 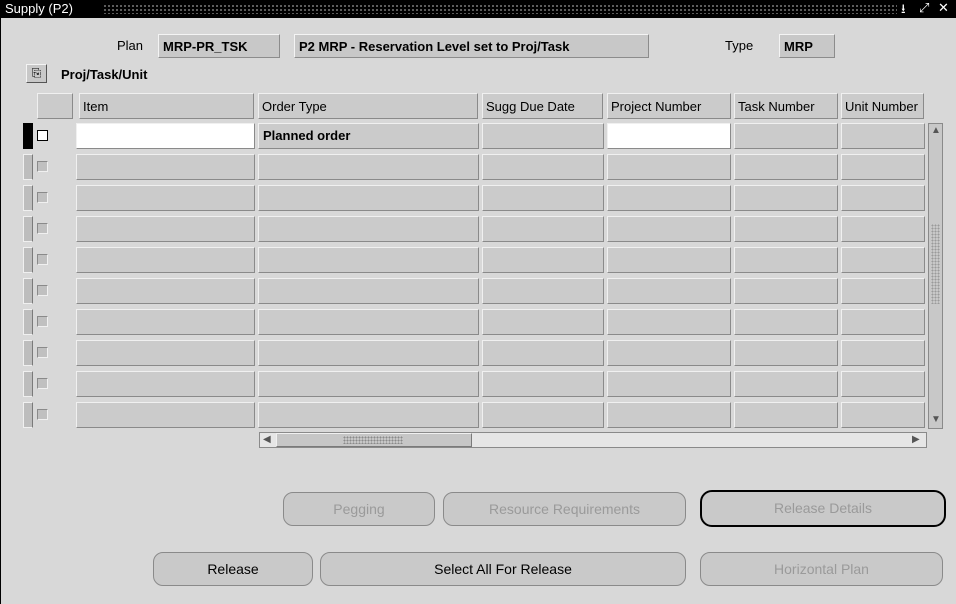 I want to click on column-header-item: Item, so click(x=166, y=106).